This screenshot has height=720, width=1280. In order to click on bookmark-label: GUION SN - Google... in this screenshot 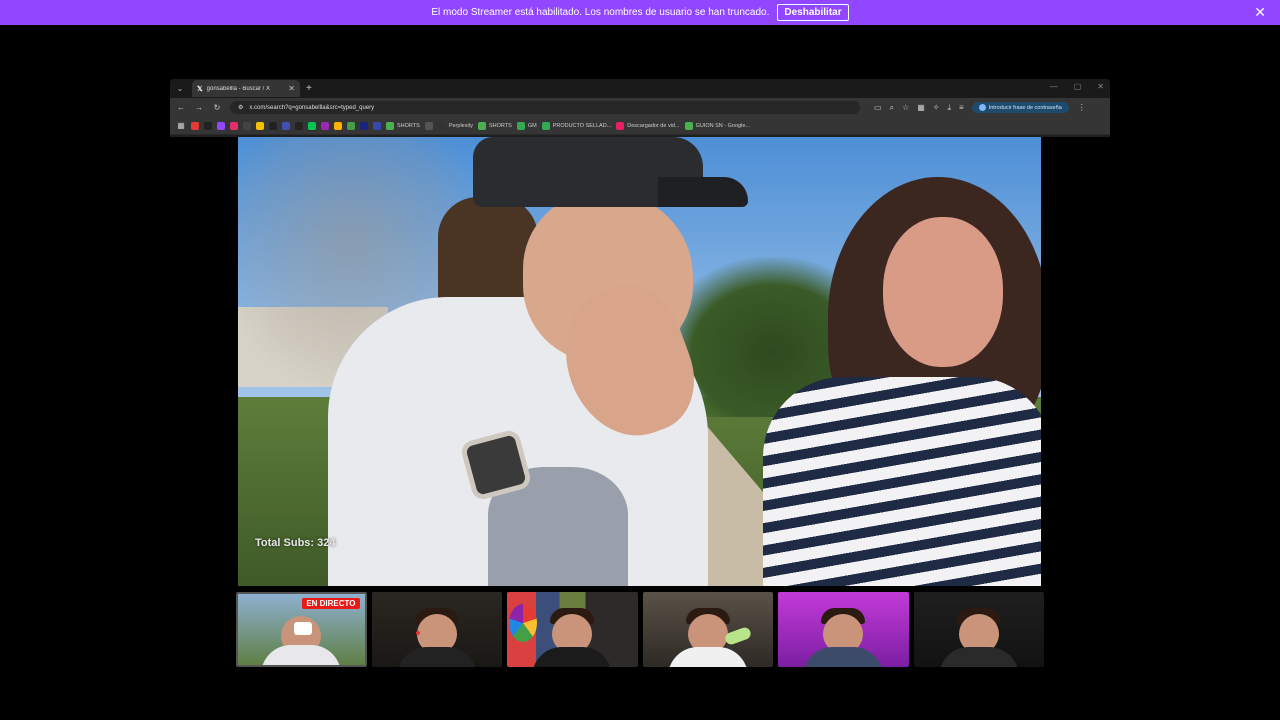, I will do `click(722, 125)`.